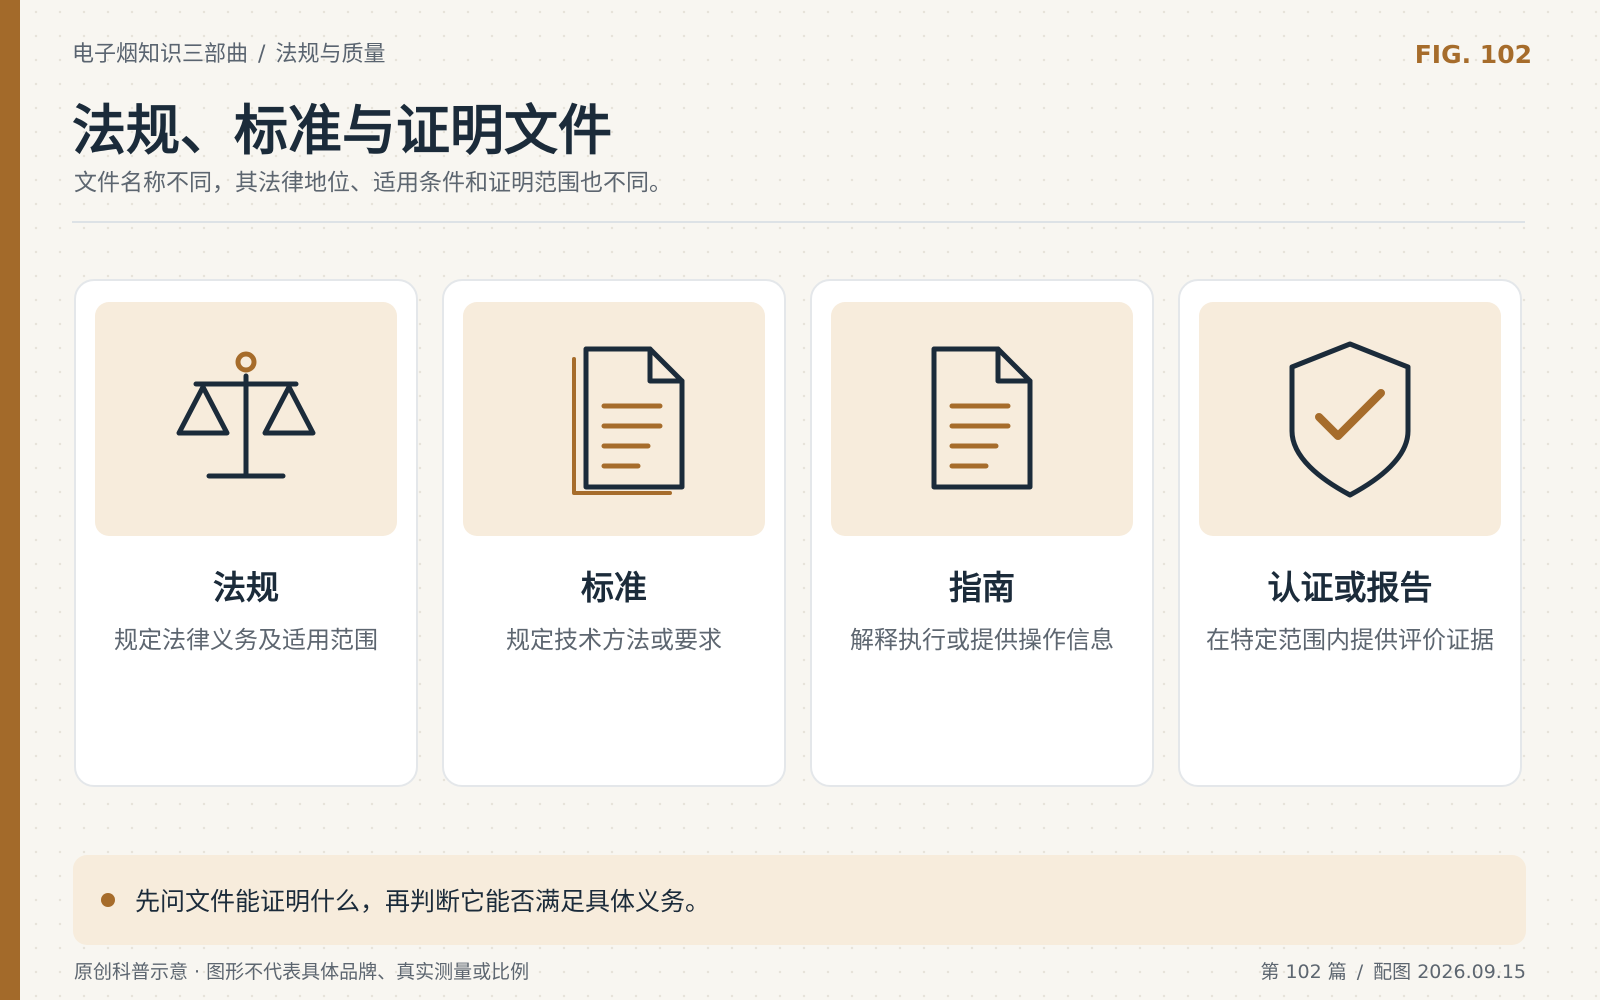 Image resolution: width=1600 pixels, height=1000 pixels. What do you see at coordinates (982, 587) in the screenshot?
I see `card-title: 指南` at bounding box center [982, 587].